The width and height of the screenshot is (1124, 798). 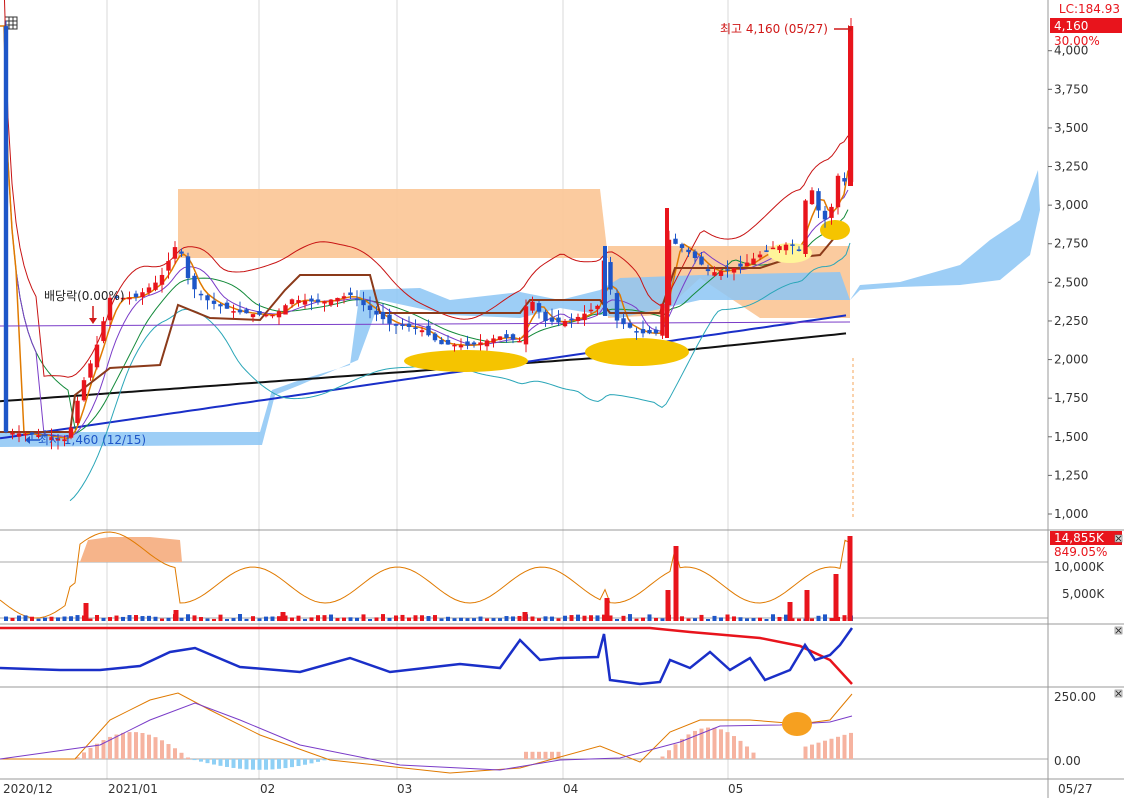 What do you see at coordinates (1075, 697) in the screenshot?
I see `macd-tick-250: 250.00` at bounding box center [1075, 697].